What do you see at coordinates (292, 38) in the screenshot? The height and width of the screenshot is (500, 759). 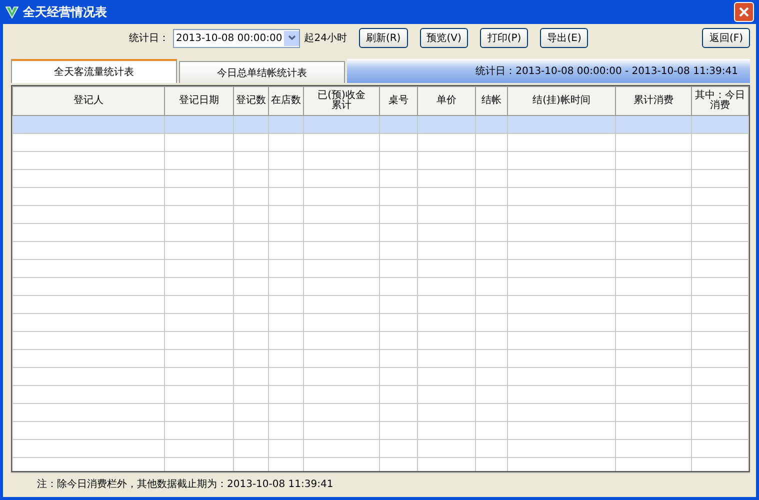 I see `caret-icon` at bounding box center [292, 38].